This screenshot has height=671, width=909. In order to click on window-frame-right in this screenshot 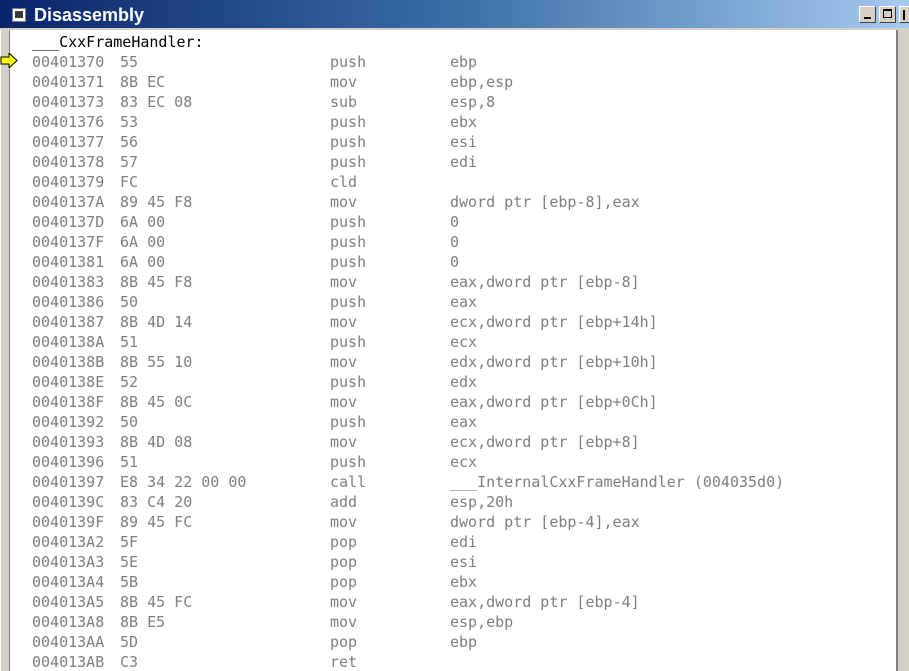, I will do `click(902, 350)`.